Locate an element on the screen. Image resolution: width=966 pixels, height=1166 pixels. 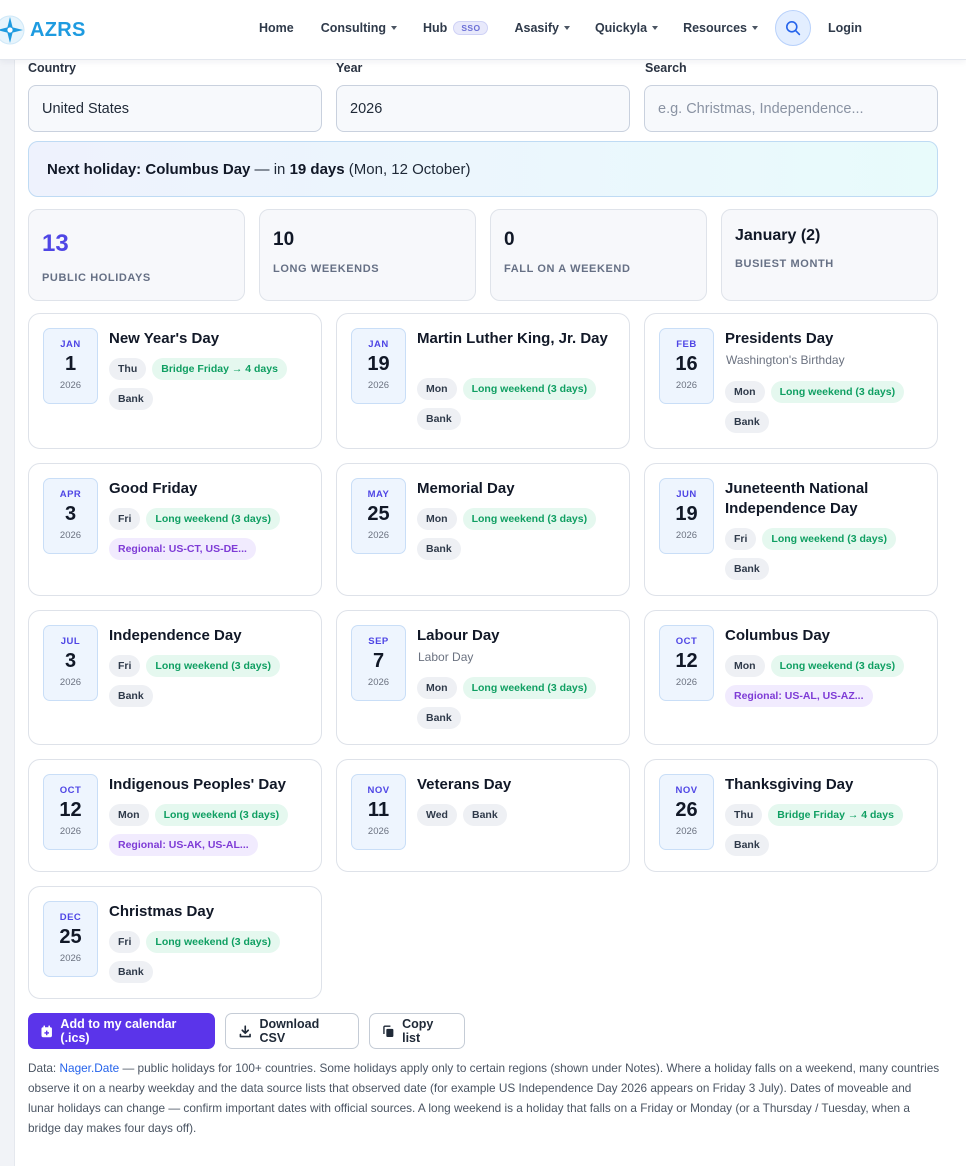
copy-list-label: Copy list is located at coordinates (418, 1031).